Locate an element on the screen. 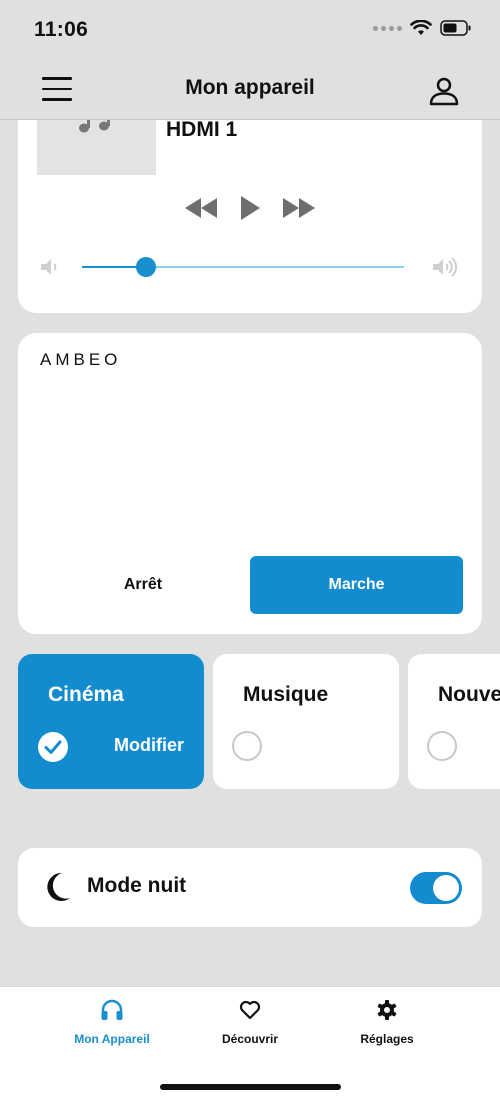 The image size is (500, 1100). modify-mode-link: Modifier is located at coordinates (149, 745).